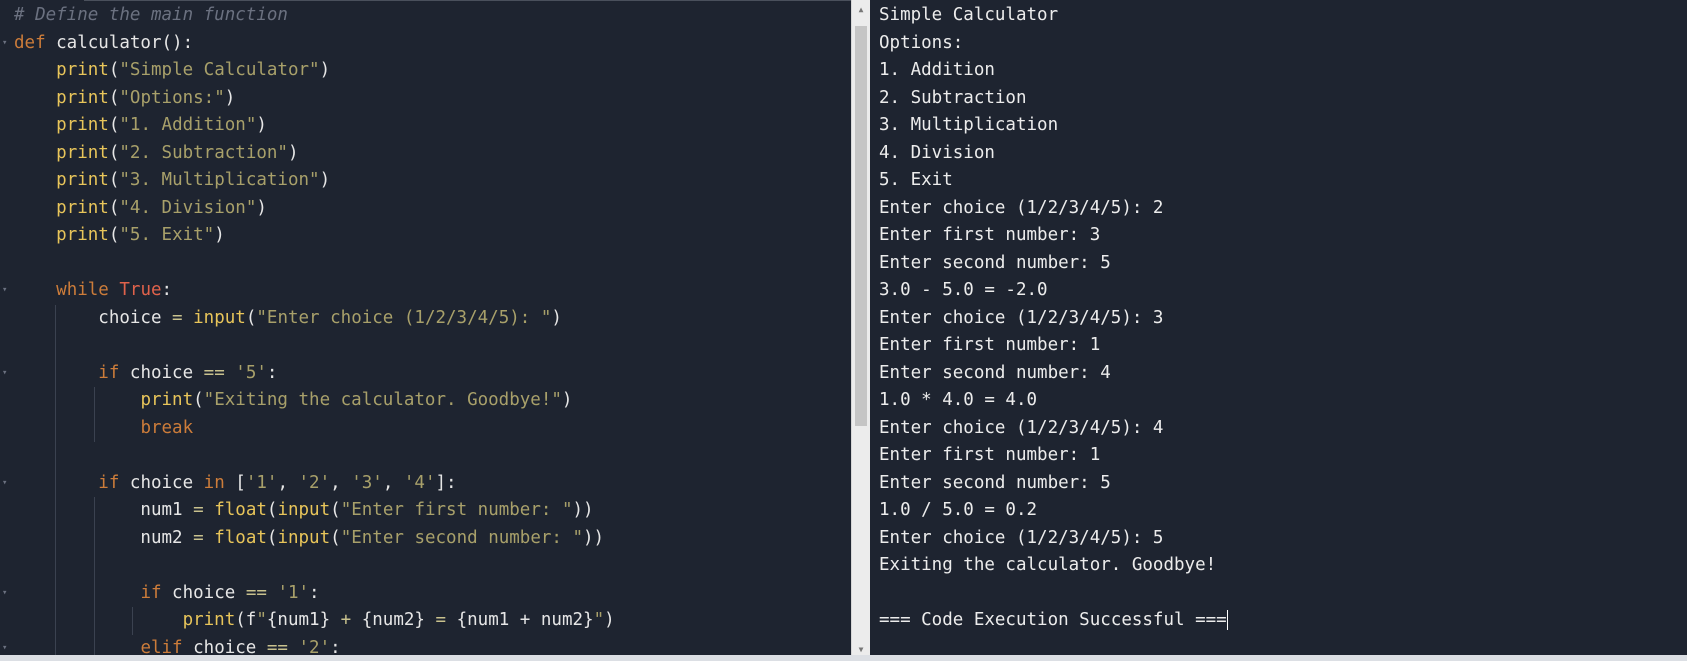 This screenshot has height=661, width=1687. What do you see at coordinates (1053, 620) in the screenshot?
I see `output-text: === Code Execution Successful ===` at bounding box center [1053, 620].